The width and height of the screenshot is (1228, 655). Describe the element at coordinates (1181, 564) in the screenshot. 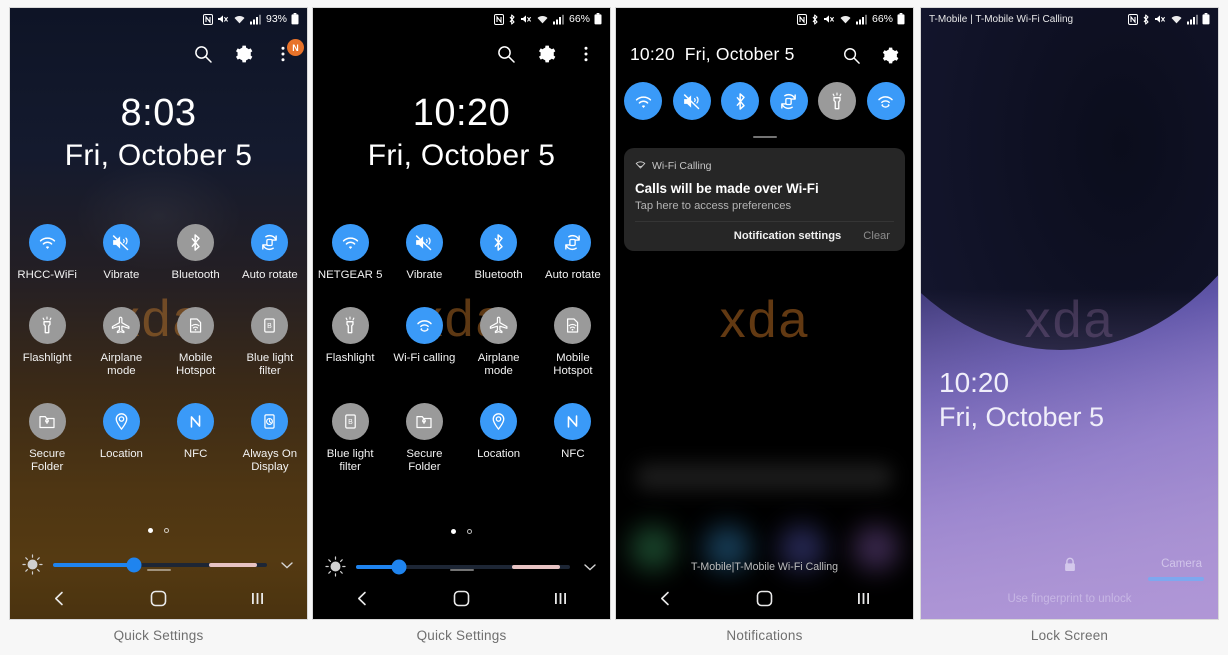

I see `camera-shortcut-label: Camera` at that location.